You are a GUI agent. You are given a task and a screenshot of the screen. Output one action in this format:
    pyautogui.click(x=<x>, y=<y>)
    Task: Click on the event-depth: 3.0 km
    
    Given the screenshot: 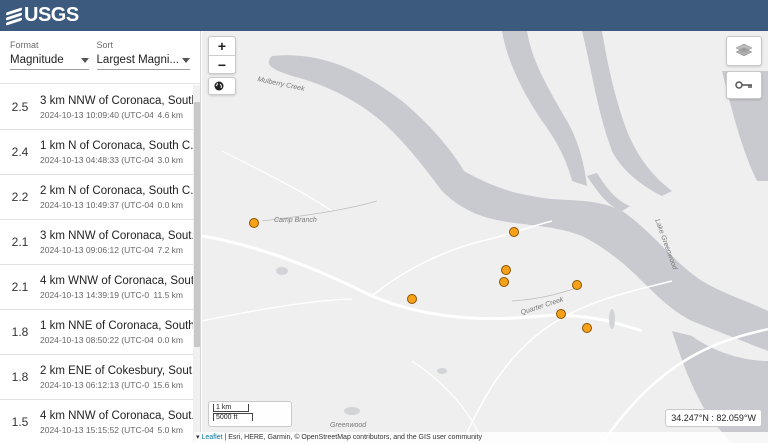 What is the action you would take?
    pyautogui.click(x=170, y=159)
    